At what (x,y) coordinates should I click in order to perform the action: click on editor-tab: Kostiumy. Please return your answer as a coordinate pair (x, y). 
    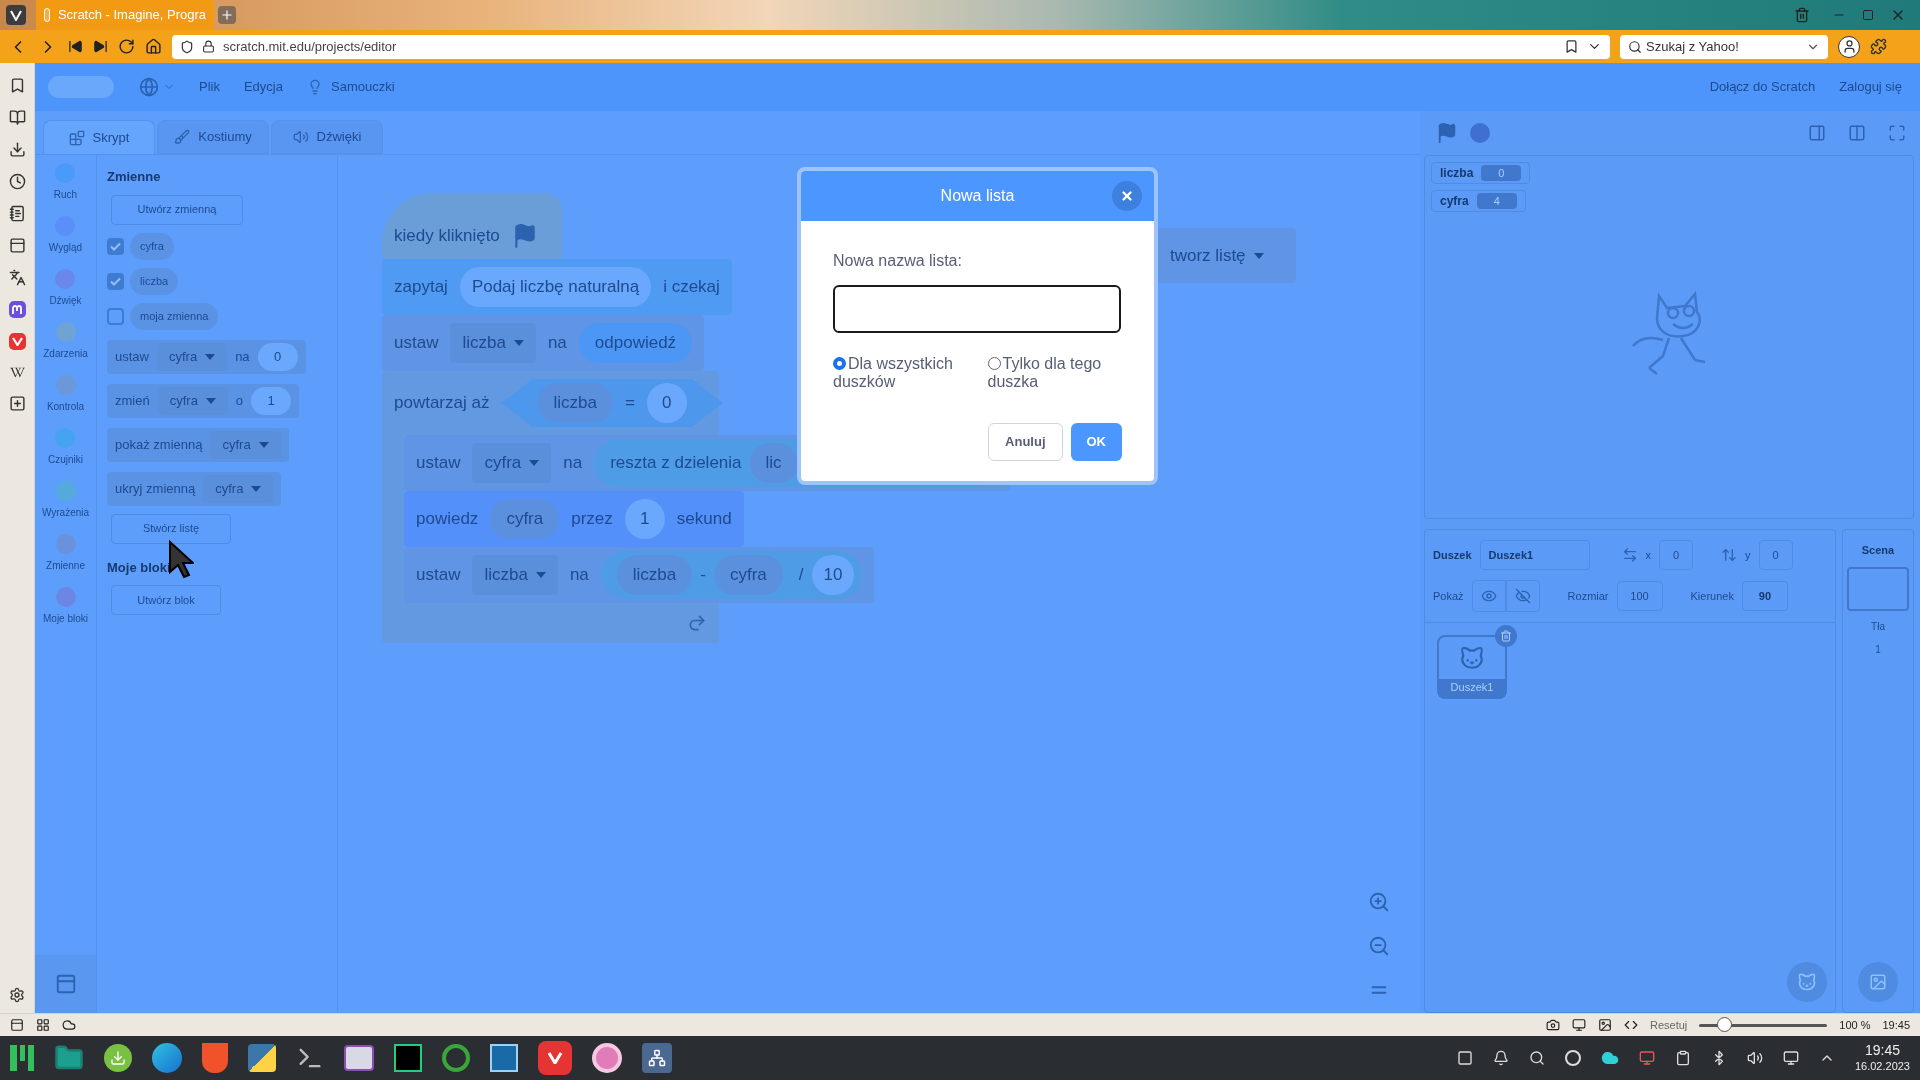
    Looking at the image, I should click on (213, 137).